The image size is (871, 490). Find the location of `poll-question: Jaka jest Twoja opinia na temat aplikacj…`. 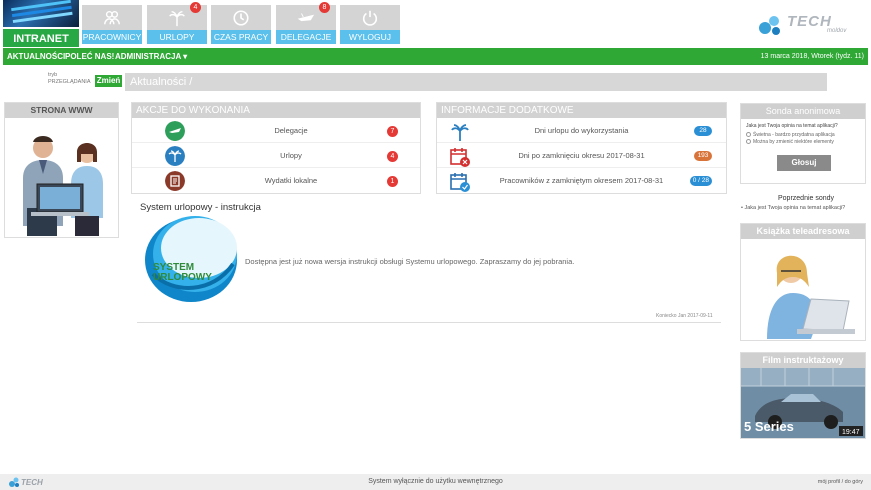

poll-question: Jaka jest Twoja opinia na temat aplikacj… is located at coordinates (792, 126).